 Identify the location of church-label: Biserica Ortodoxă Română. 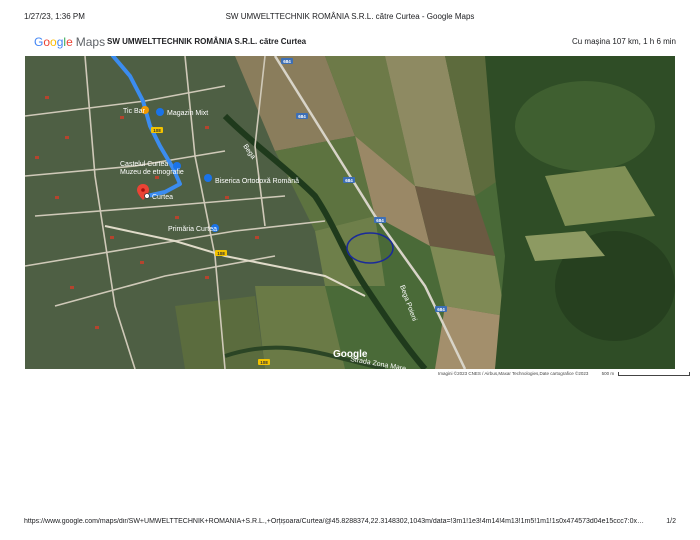
(257, 181).